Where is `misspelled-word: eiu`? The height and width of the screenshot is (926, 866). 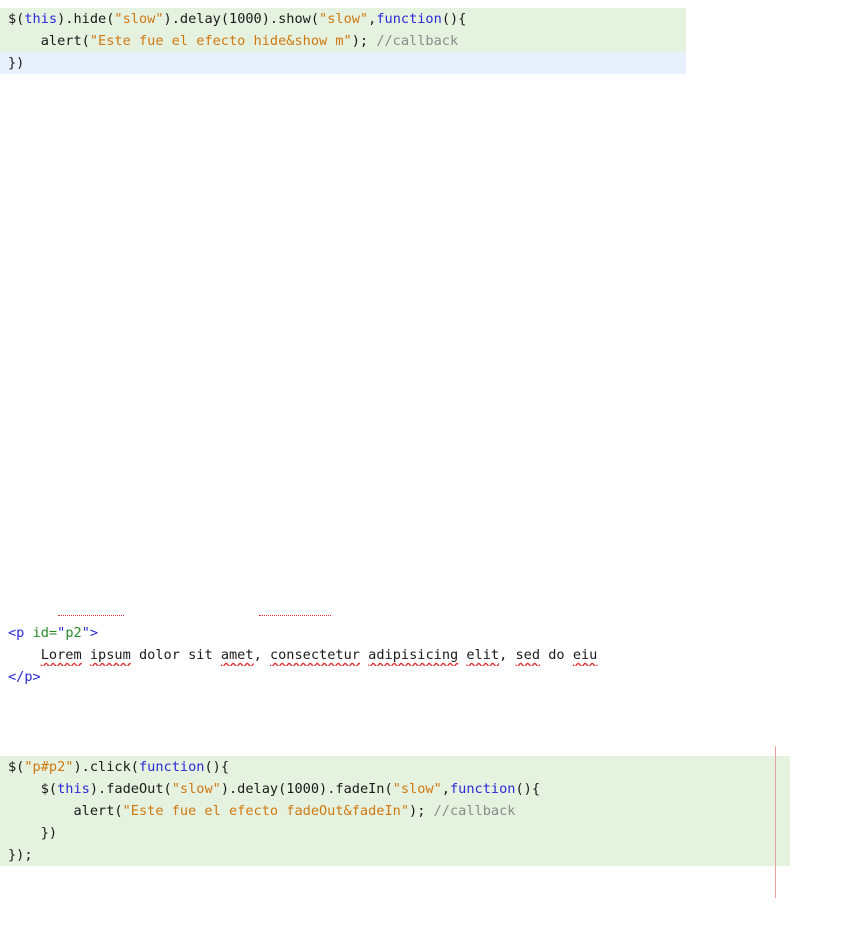
misspelled-word: eiu is located at coordinates (585, 655).